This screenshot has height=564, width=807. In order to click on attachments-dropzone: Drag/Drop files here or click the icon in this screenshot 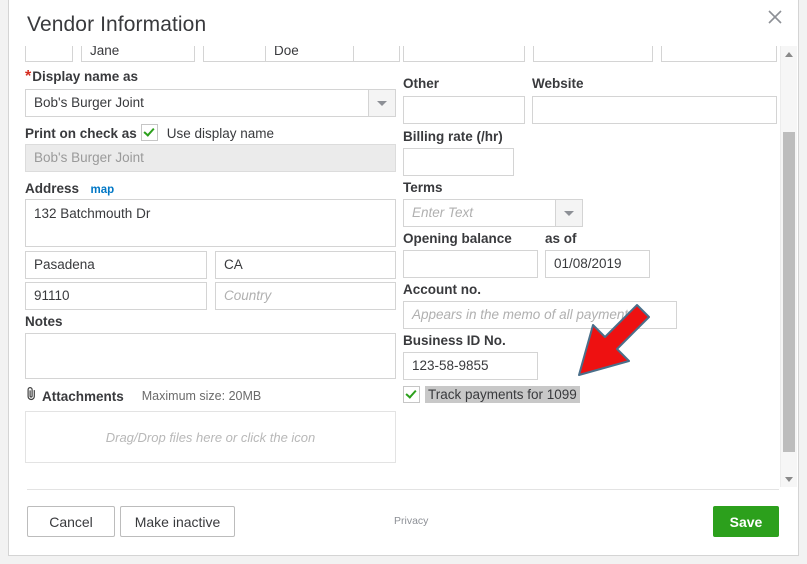, I will do `click(210, 437)`.